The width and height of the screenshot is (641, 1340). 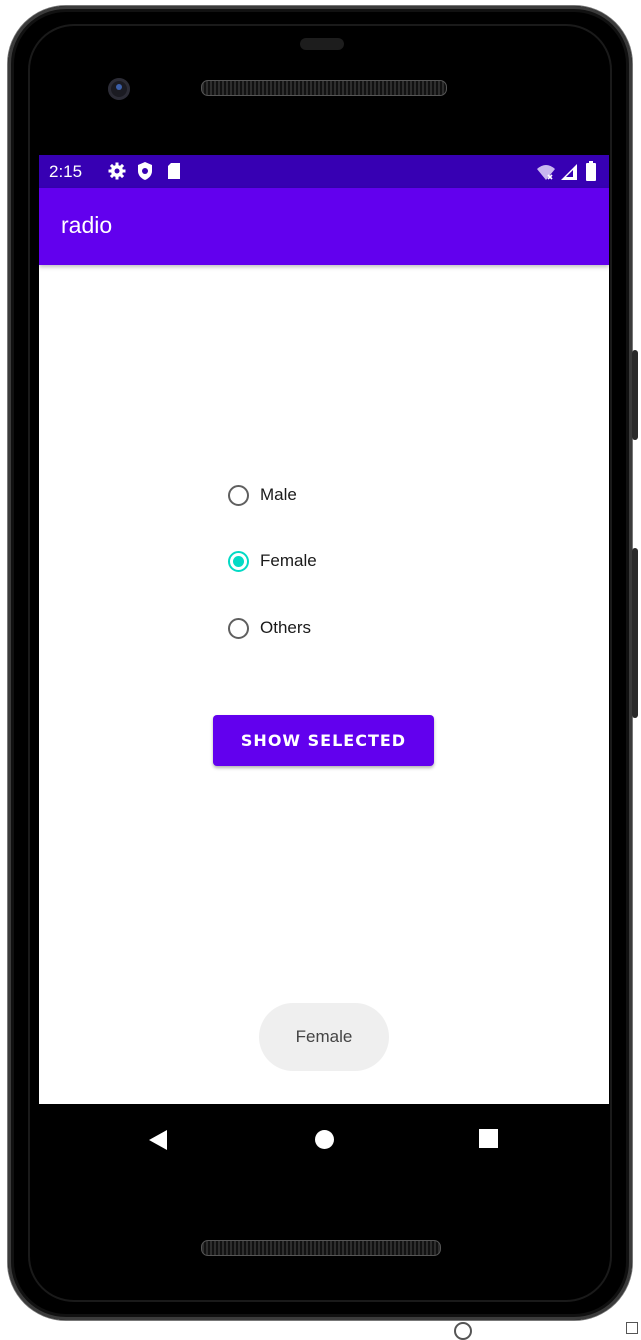 I want to click on show-selected-button: SHOW SELECTED, so click(x=323, y=740).